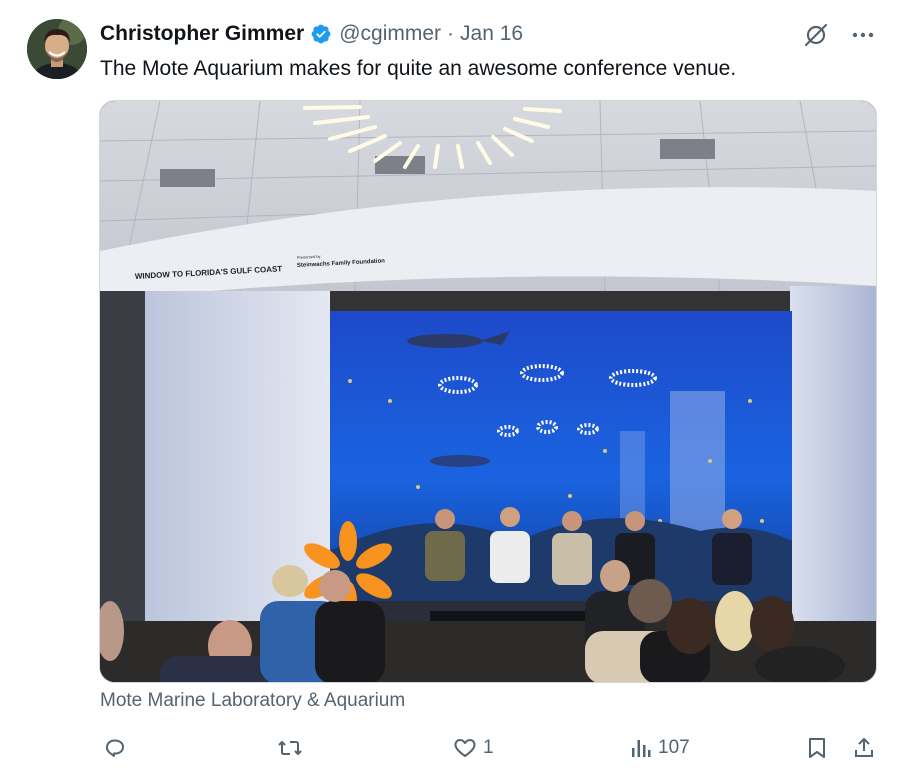 This screenshot has height=776, width=901. Describe the element at coordinates (488, 747) in the screenshot. I see `like-count: 1` at that location.